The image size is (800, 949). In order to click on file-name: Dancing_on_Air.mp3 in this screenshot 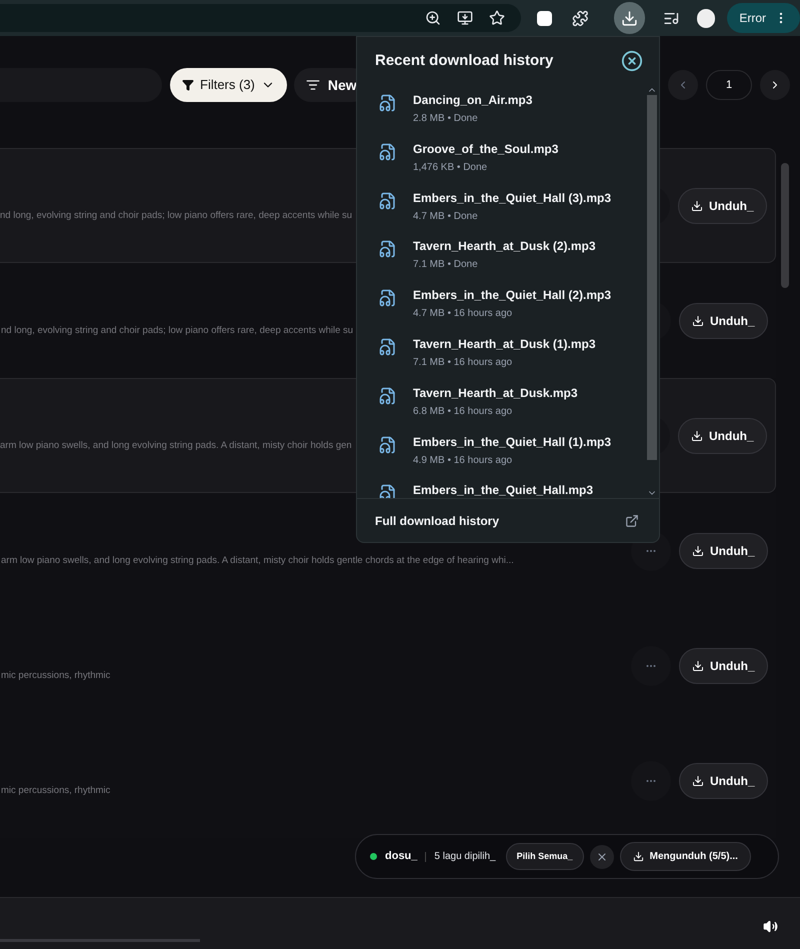, I will do `click(472, 100)`.